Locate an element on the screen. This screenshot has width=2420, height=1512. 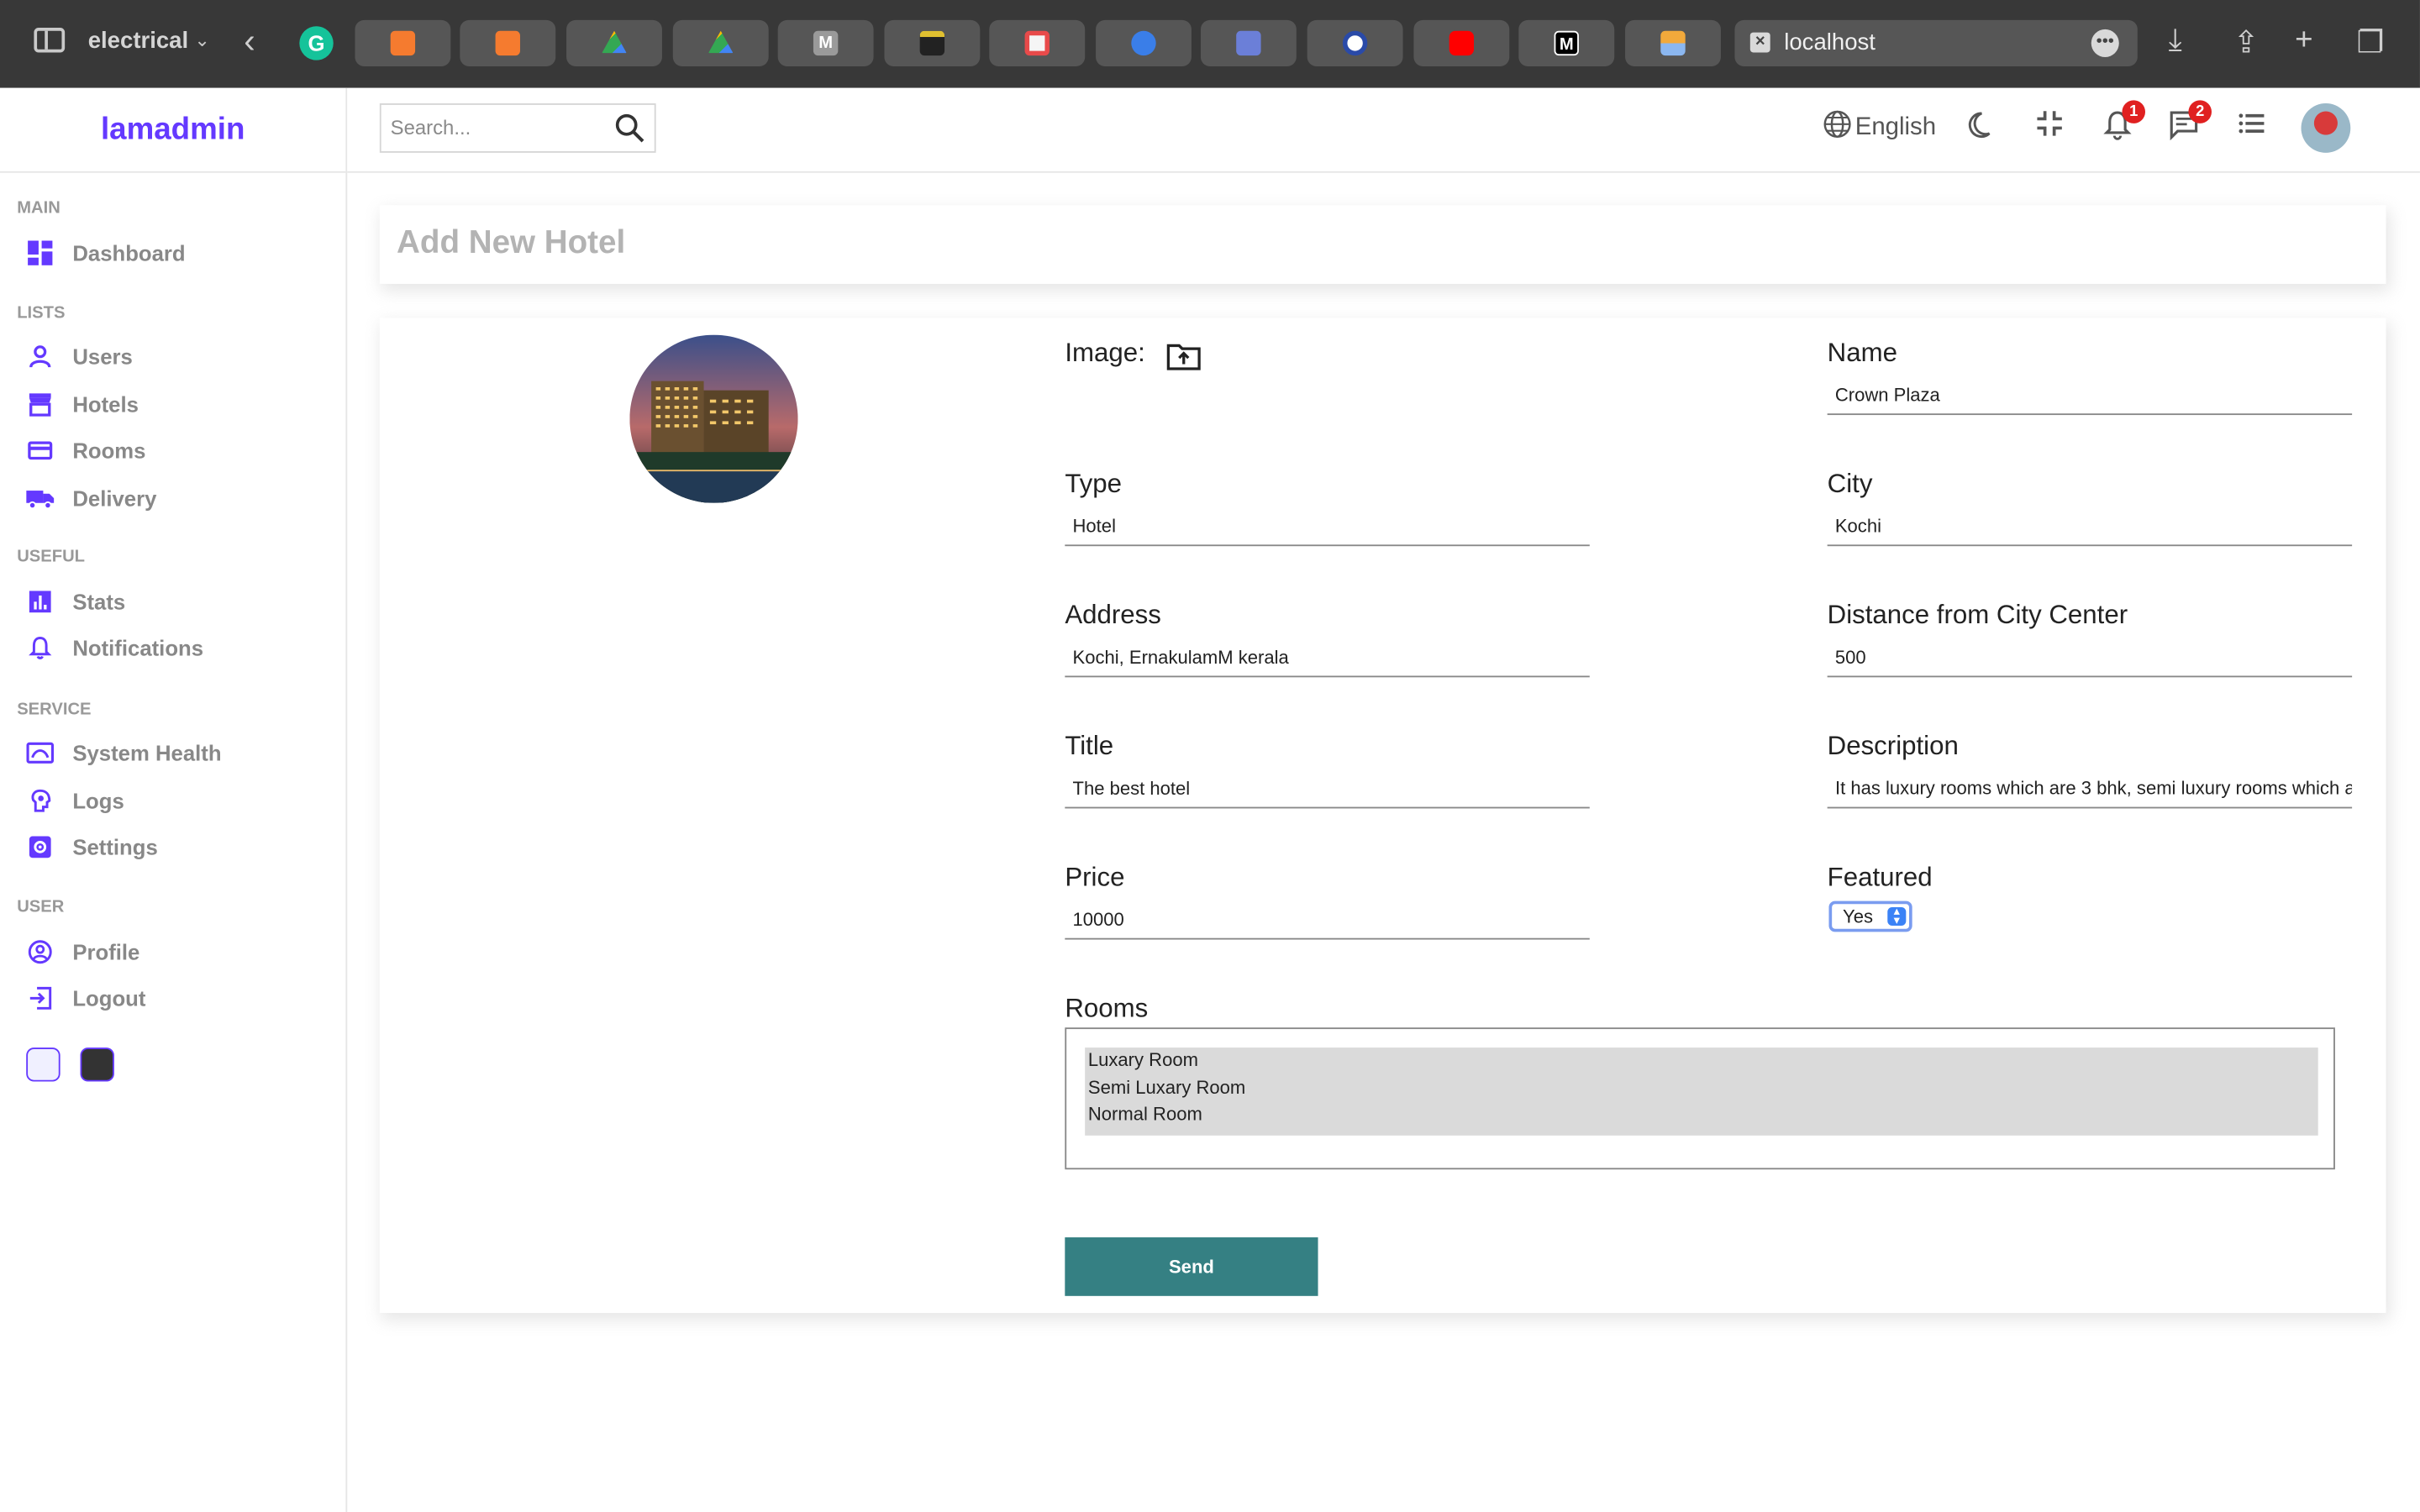
name-field is located at coordinates (2090, 395).